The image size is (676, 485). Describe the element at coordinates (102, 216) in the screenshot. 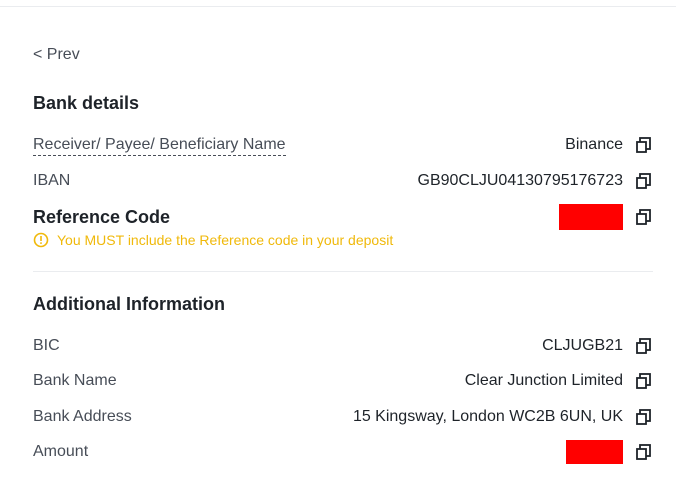

I see `reference-label: Reference Code` at that location.